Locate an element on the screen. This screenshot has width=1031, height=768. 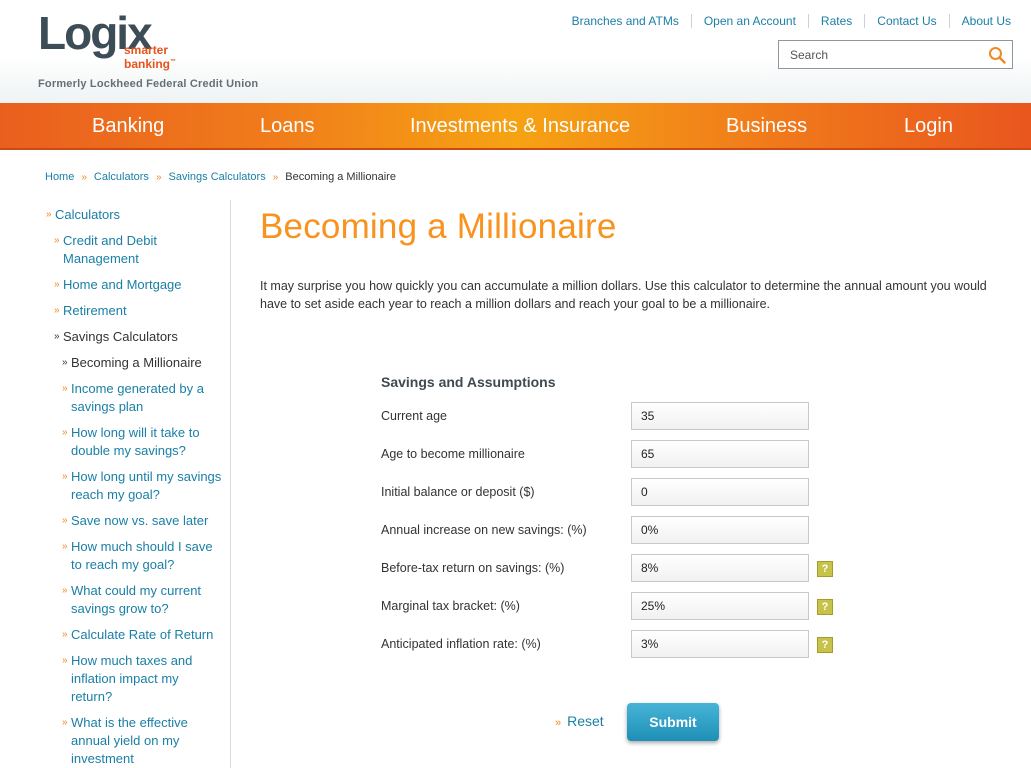
sidebar-item-home-mortgage: » Home and Mortgage is located at coordinates (118, 285).